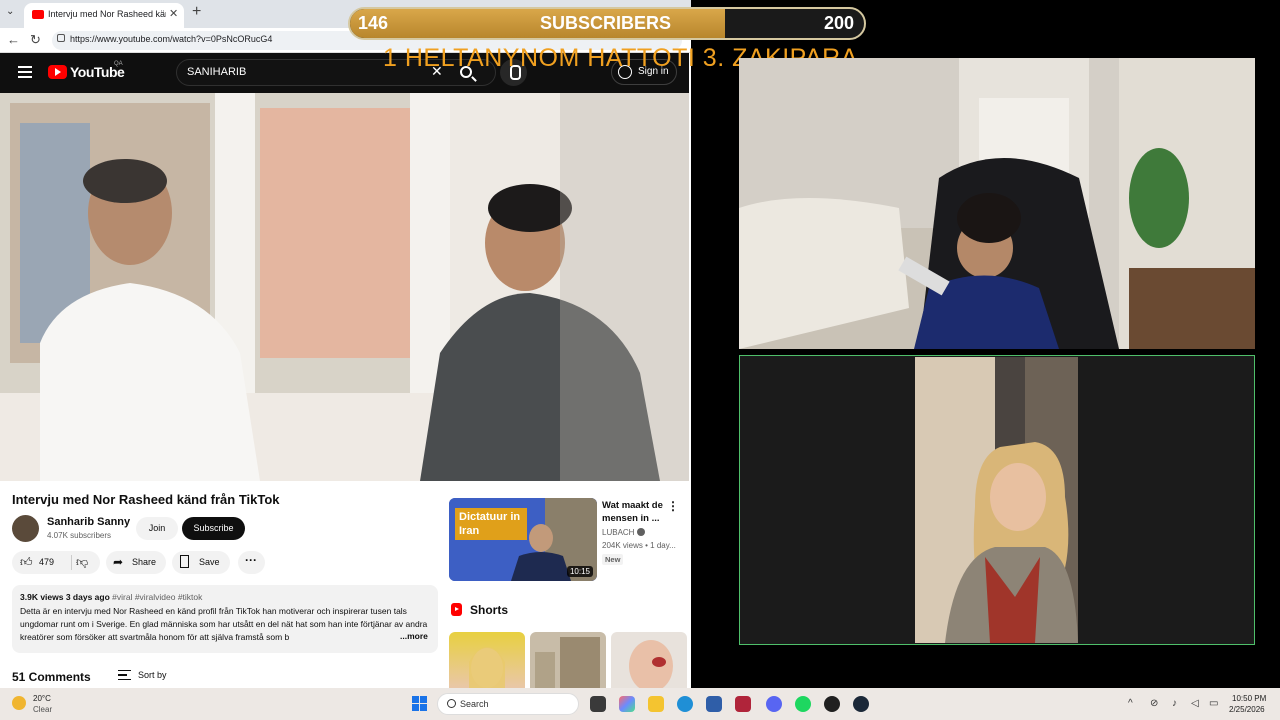  Describe the element at coordinates (144, 562) in the screenshot. I see `share-label: Share` at that location.